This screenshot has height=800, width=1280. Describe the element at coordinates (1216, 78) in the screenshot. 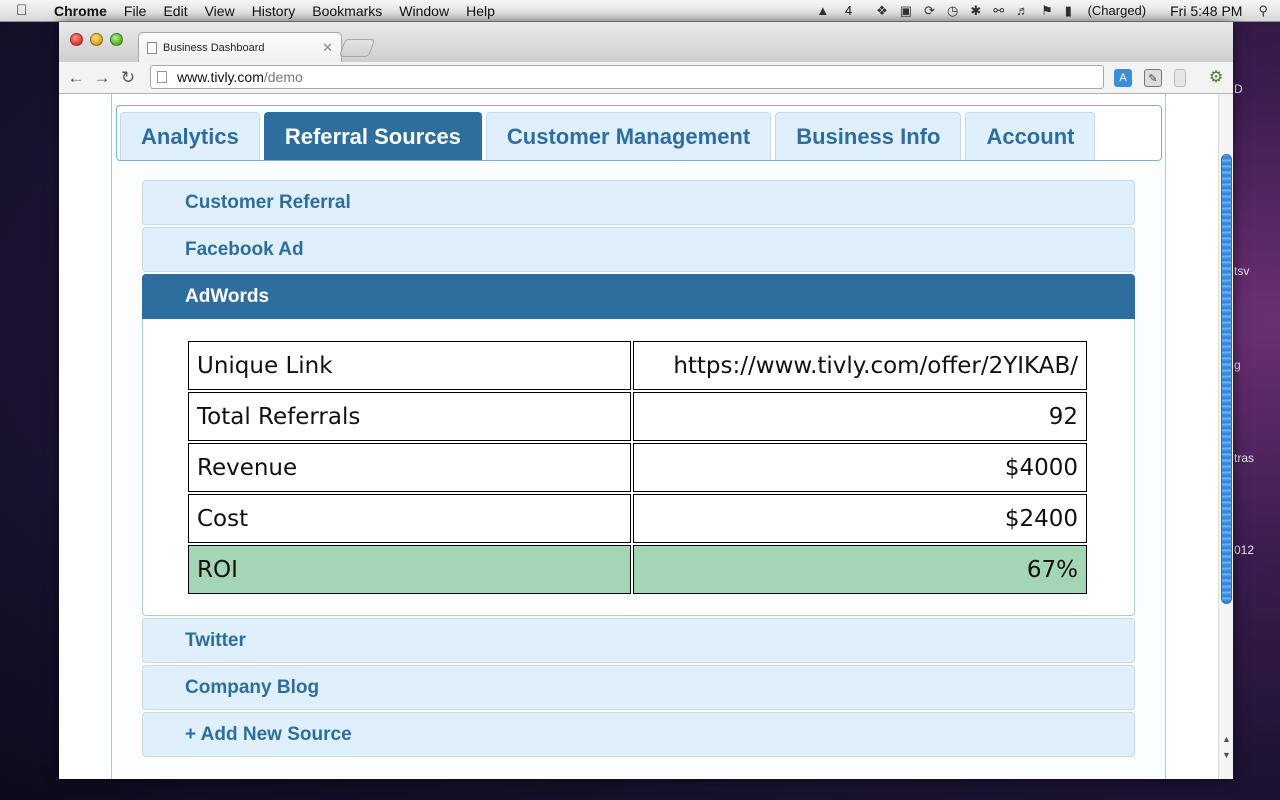

I see `wrench-menu-icon: ⚙` at that location.